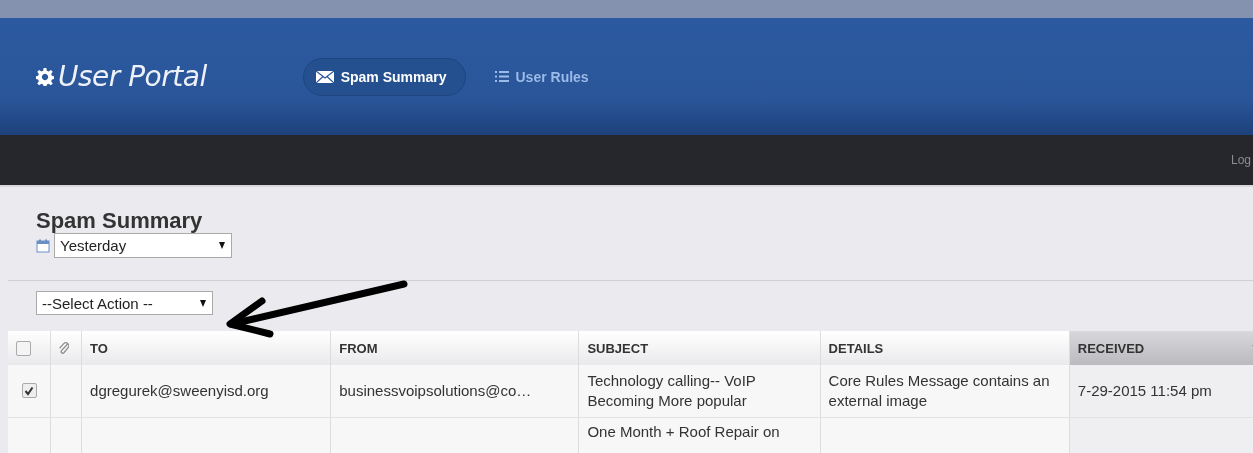 This screenshot has width=1253, height=453. Describe the element at coordinates (699, 348) in the screenshot. I see `column-header: SUBJECT` at that location.